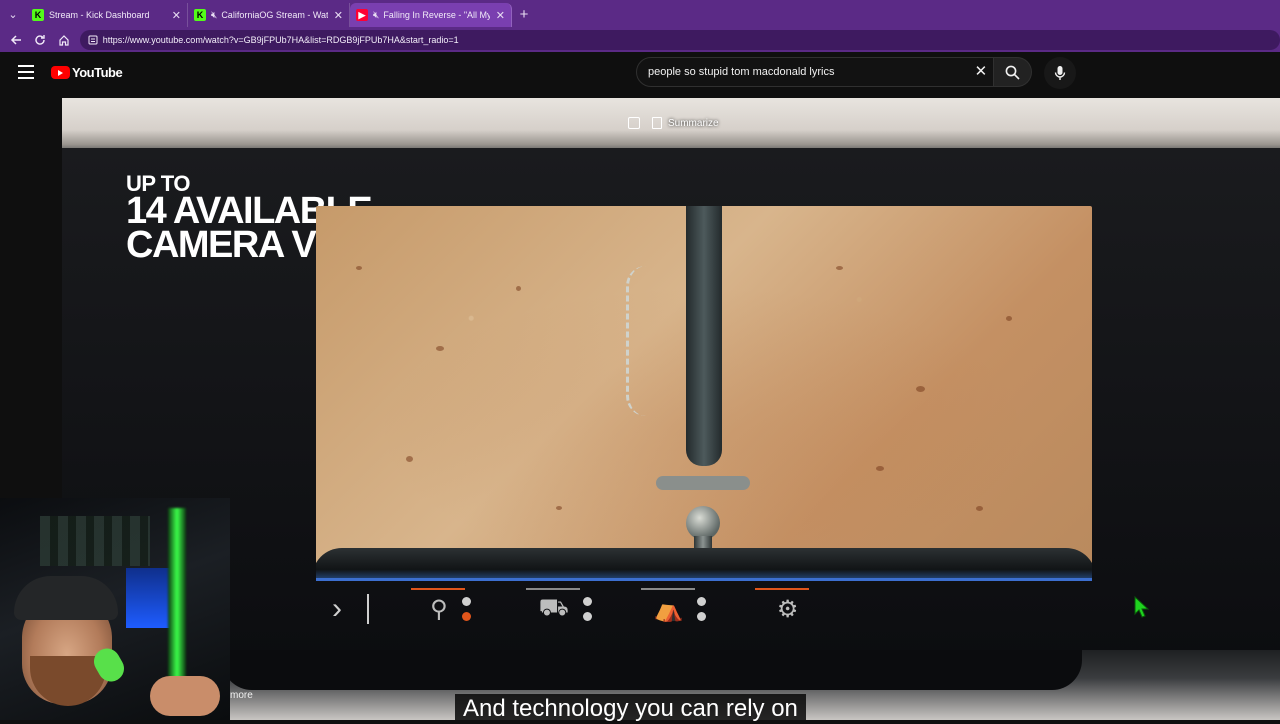  I want to click on truck-trailer-icon: ⛟, so click(553, 607).